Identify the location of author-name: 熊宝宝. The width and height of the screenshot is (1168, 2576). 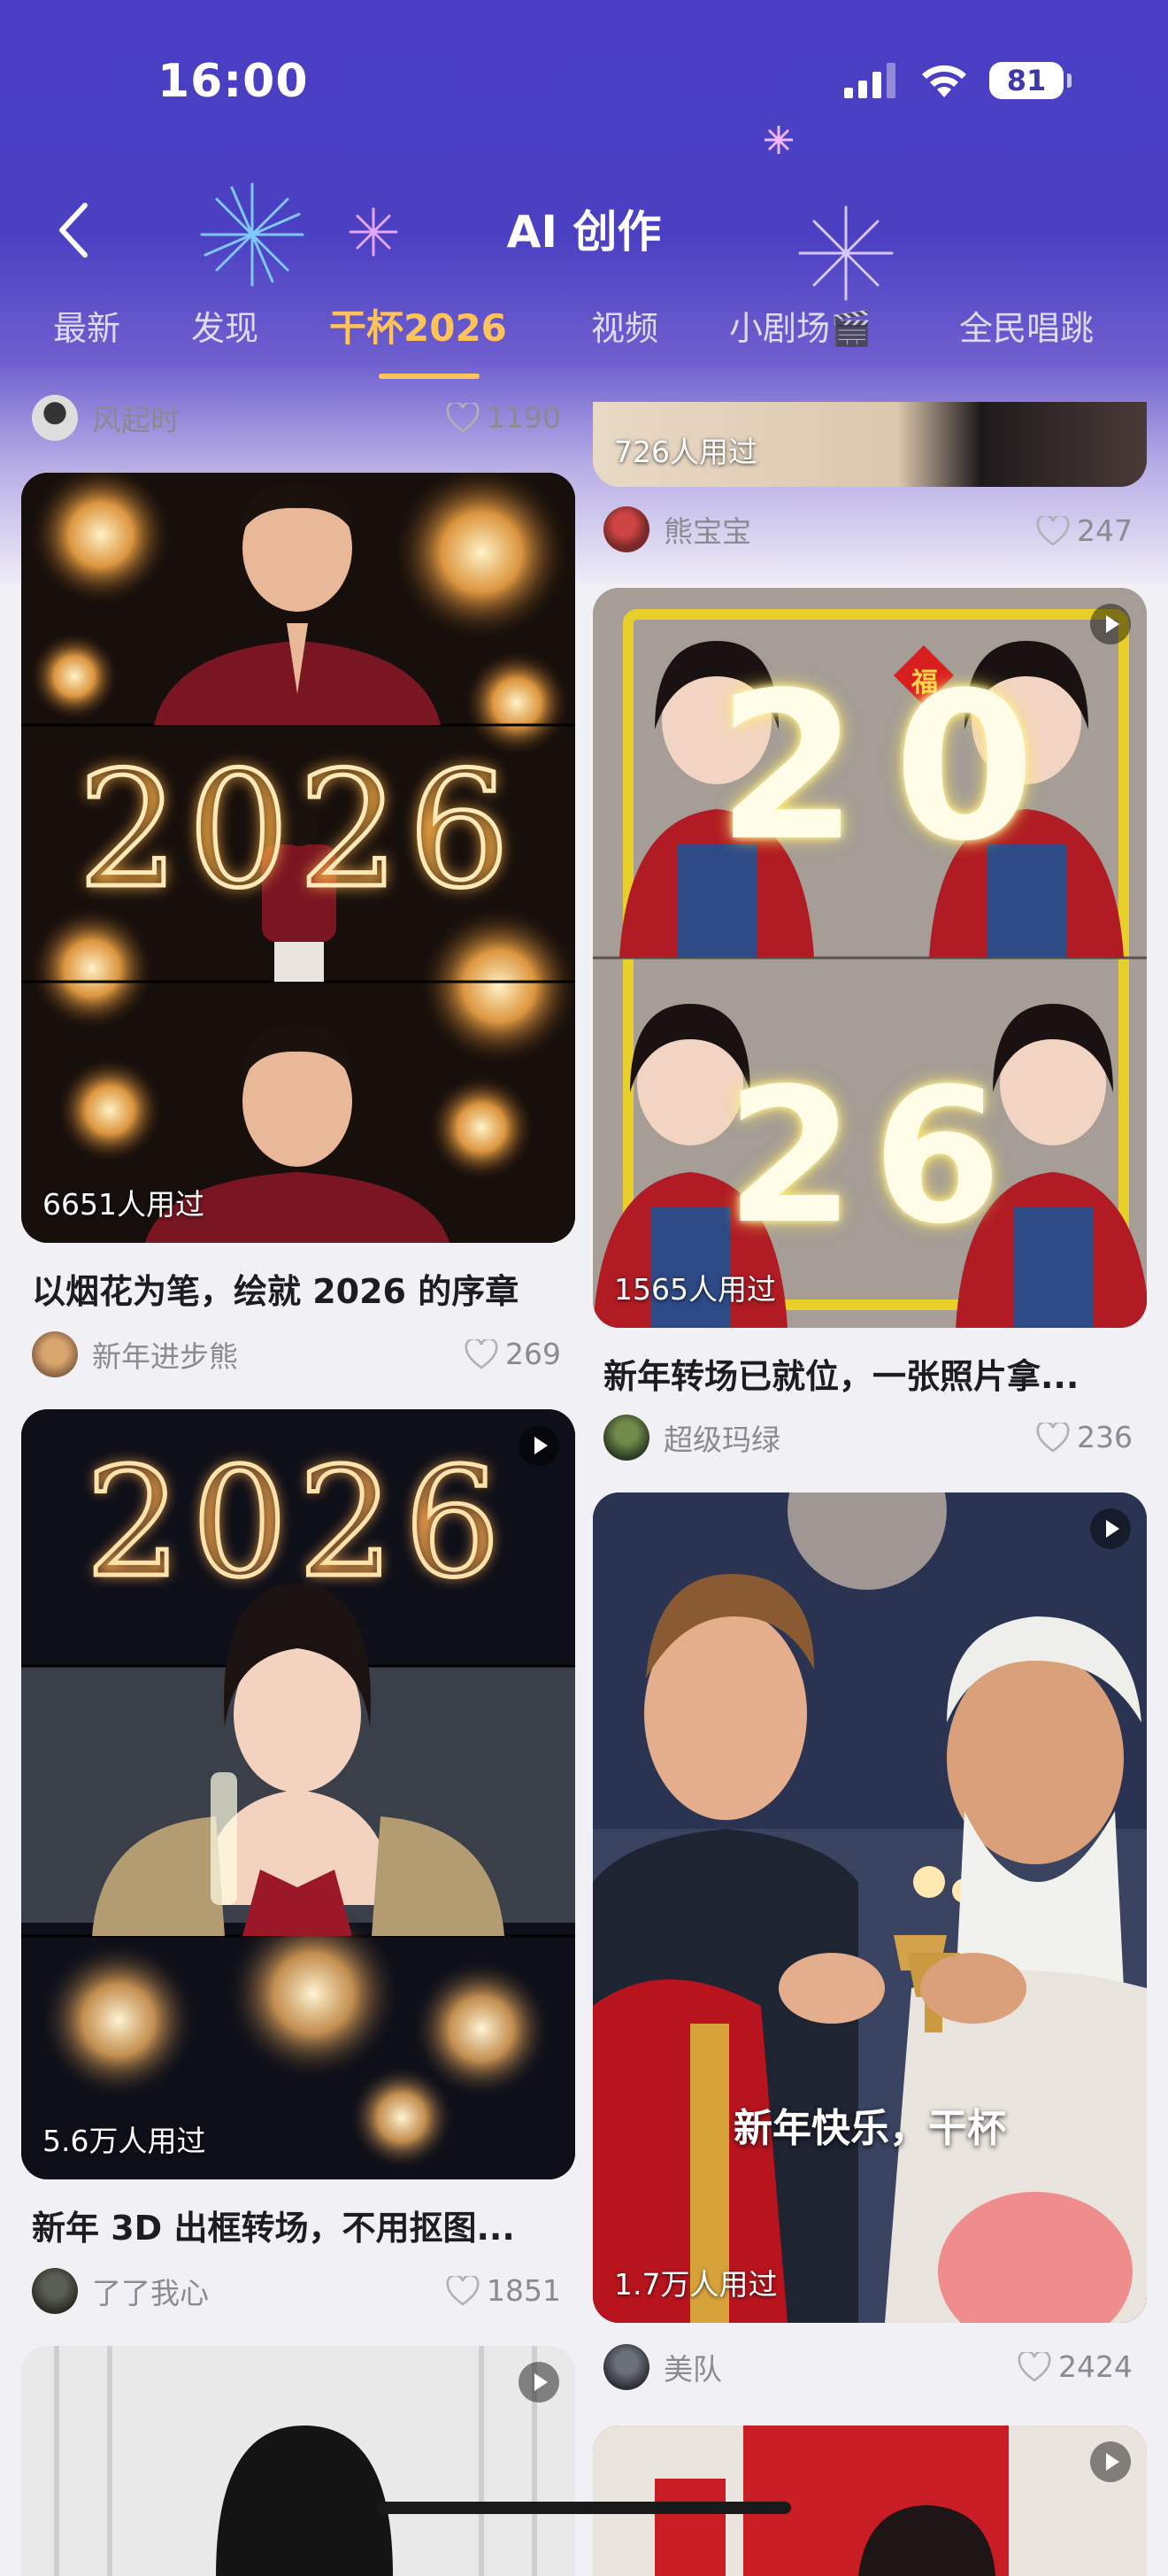
(708, 531).